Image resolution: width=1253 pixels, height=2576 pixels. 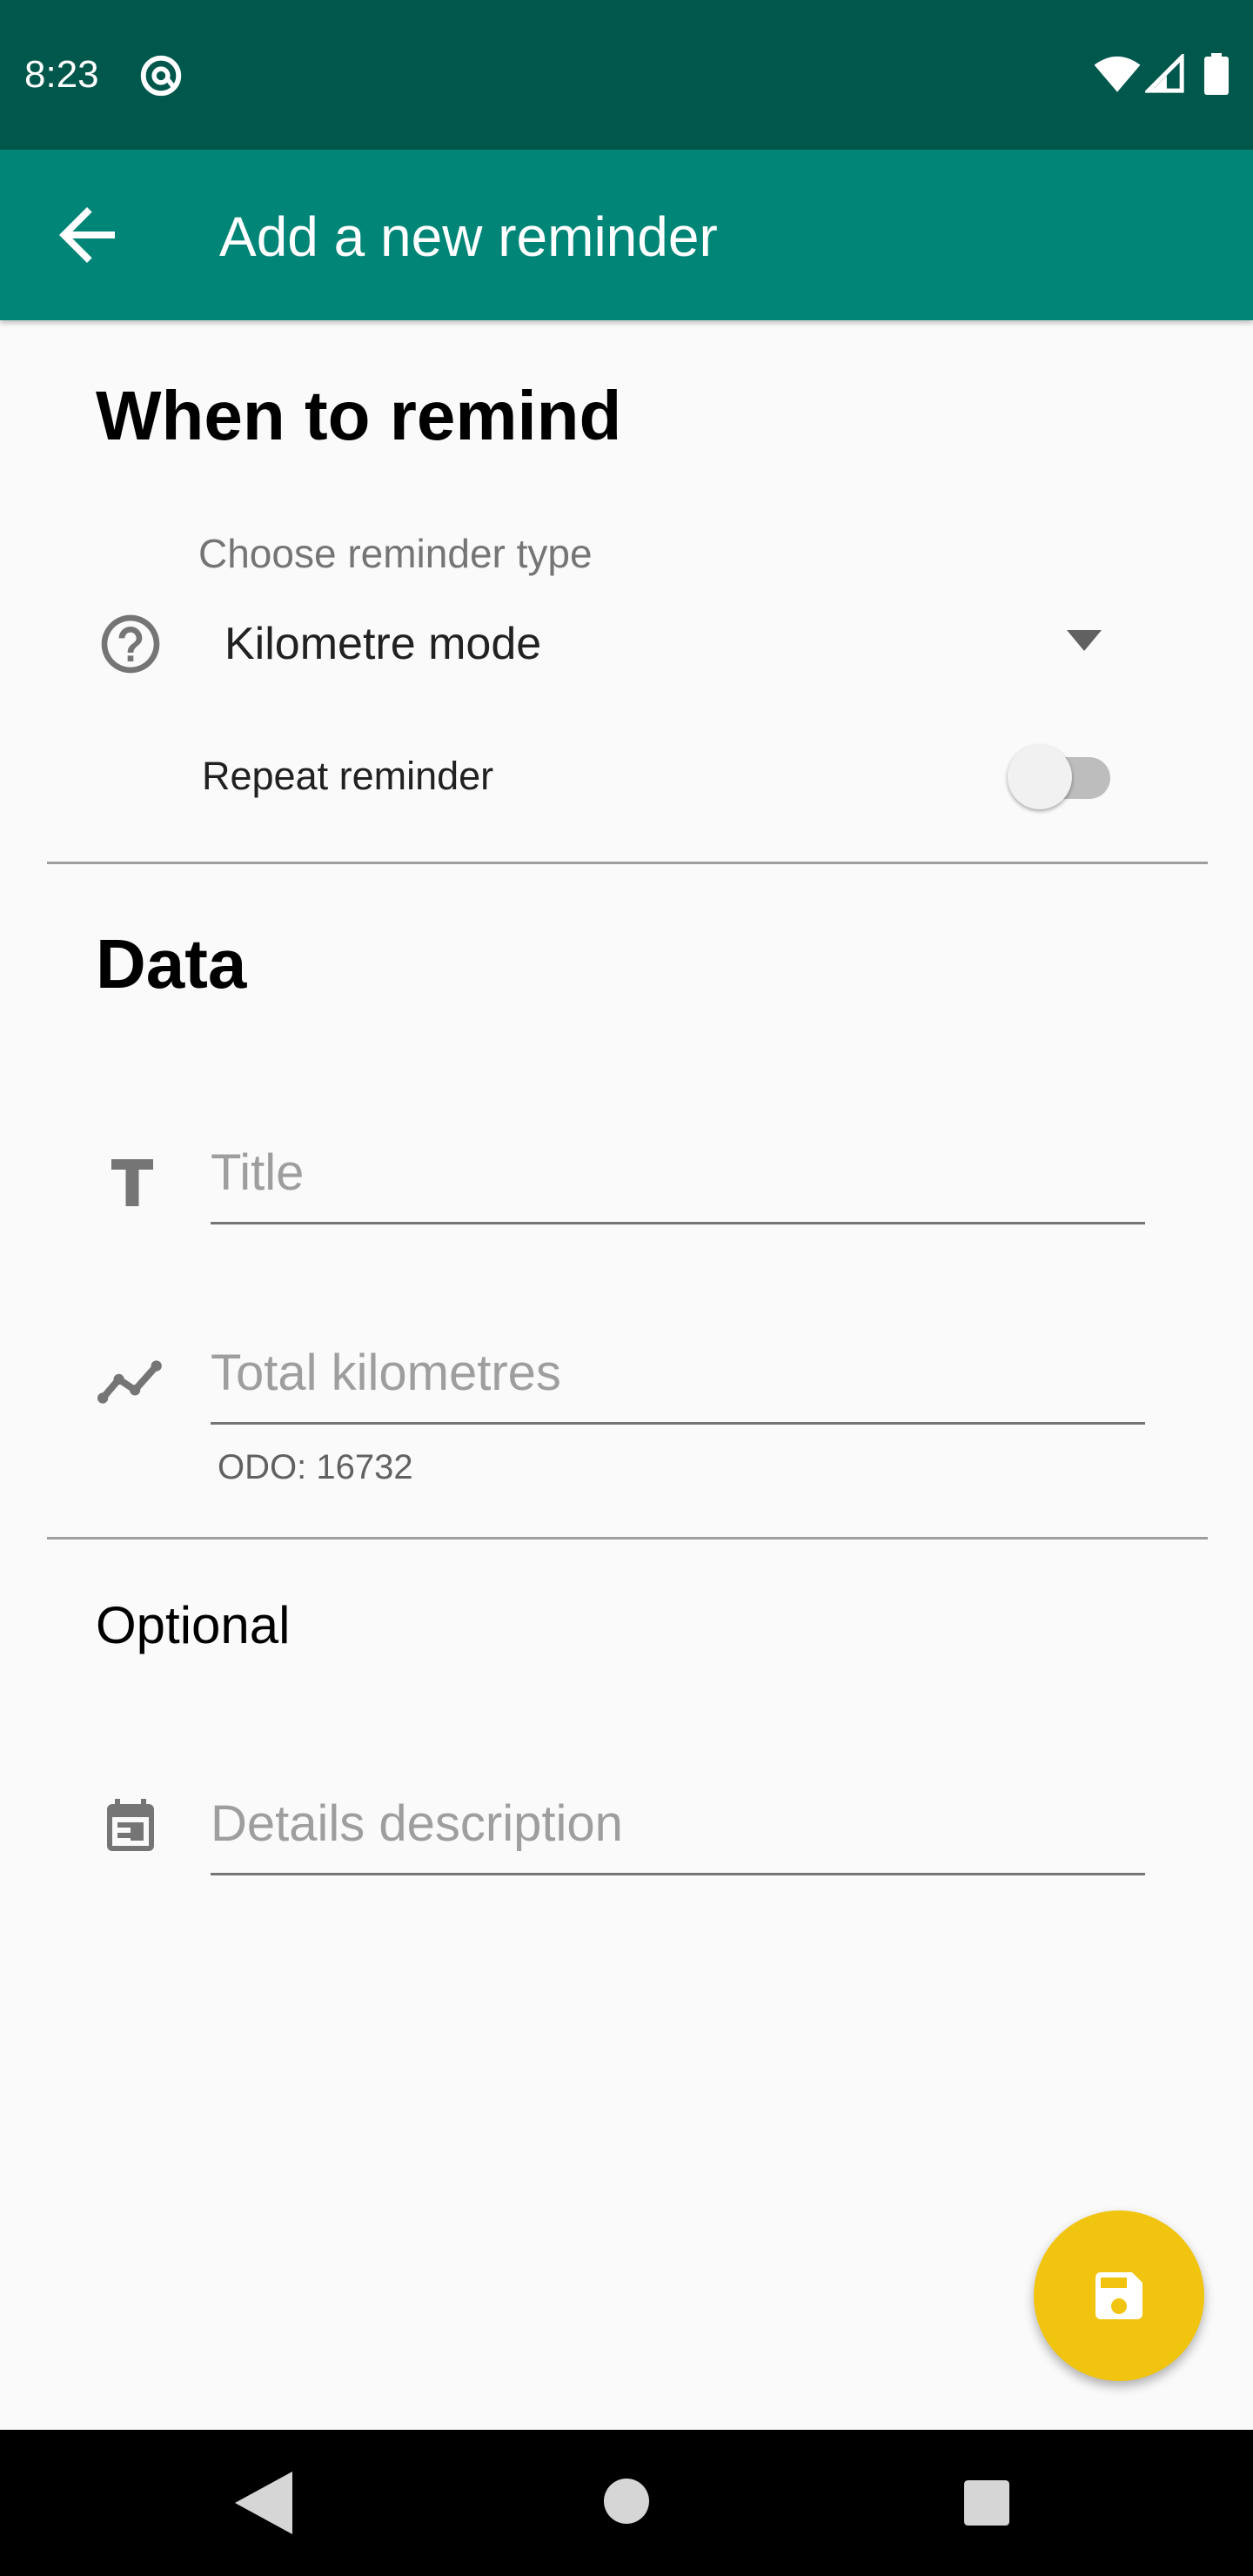 What do you see at coordinates (626, 2501) in the screenshot?
I see `nav-home-icon` at bounding box center [626, 2501].